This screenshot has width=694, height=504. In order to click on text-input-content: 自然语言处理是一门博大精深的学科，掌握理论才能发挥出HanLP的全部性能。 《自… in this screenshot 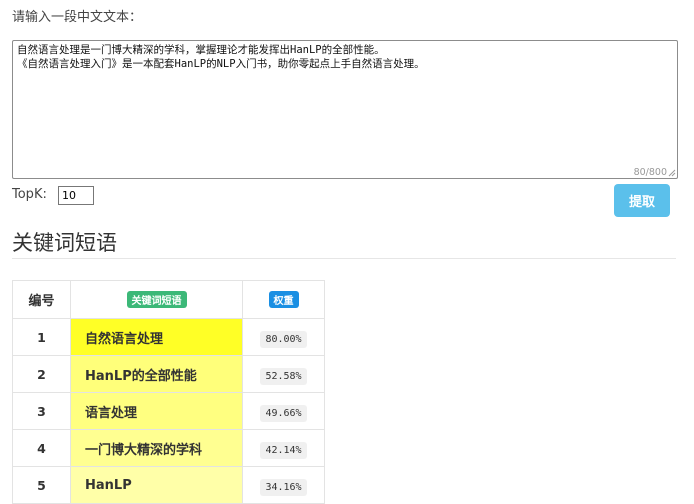, I will do `click(345, 57)`.